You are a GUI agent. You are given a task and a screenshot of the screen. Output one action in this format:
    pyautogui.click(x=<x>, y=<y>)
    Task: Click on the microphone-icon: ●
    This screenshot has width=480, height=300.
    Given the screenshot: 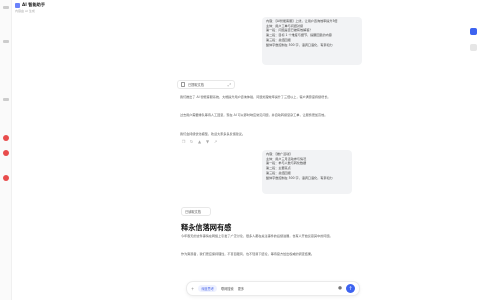 What is the action you would take?
    pyautogui.click(x=340, y=288)
    